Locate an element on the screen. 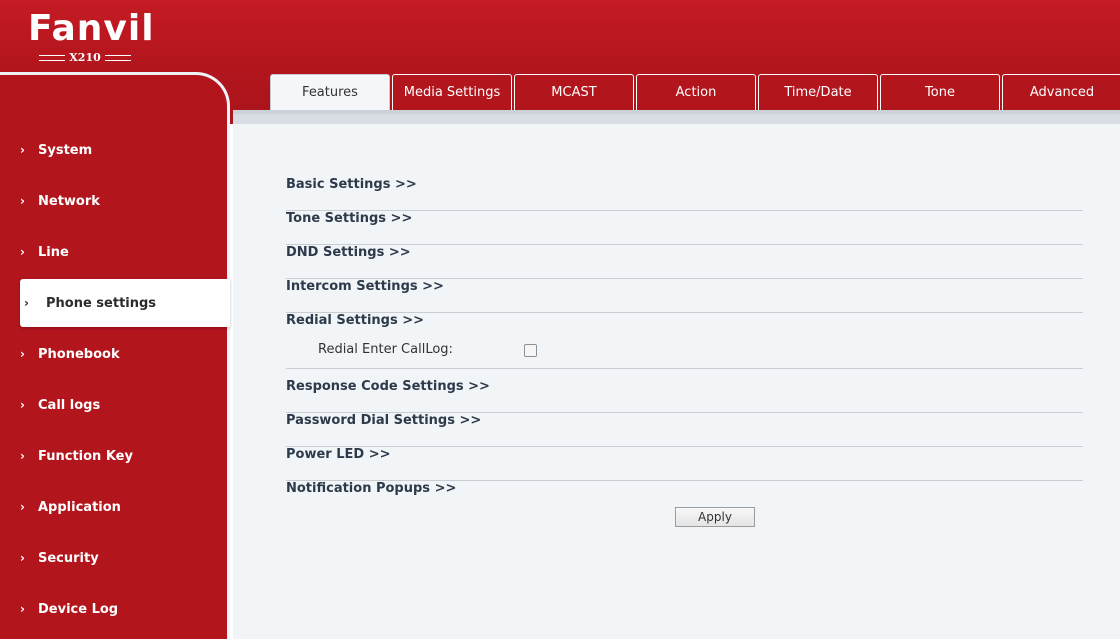  section-response-code-settings: Response Code Settings >> is located at coordinates (684, 396).